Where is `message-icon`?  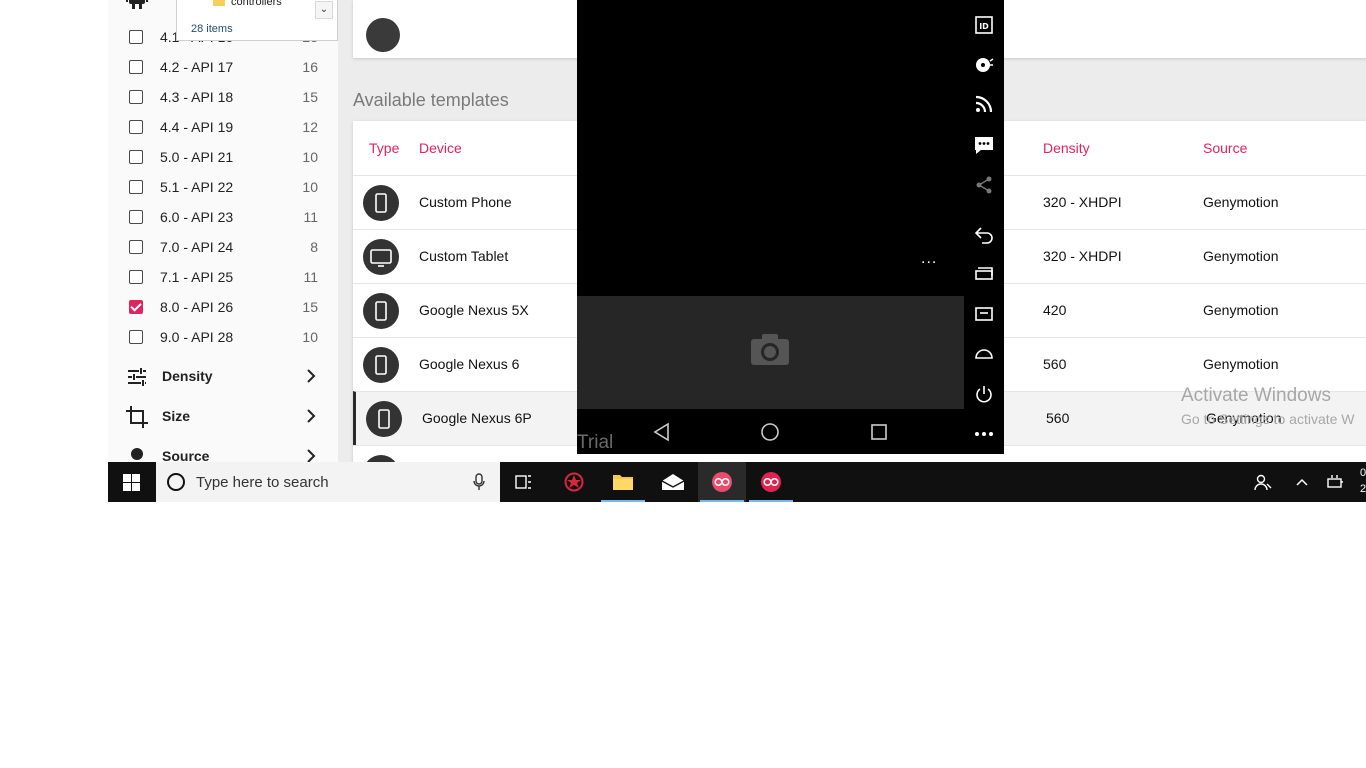
message-icon is located at coordinates (984, 145).